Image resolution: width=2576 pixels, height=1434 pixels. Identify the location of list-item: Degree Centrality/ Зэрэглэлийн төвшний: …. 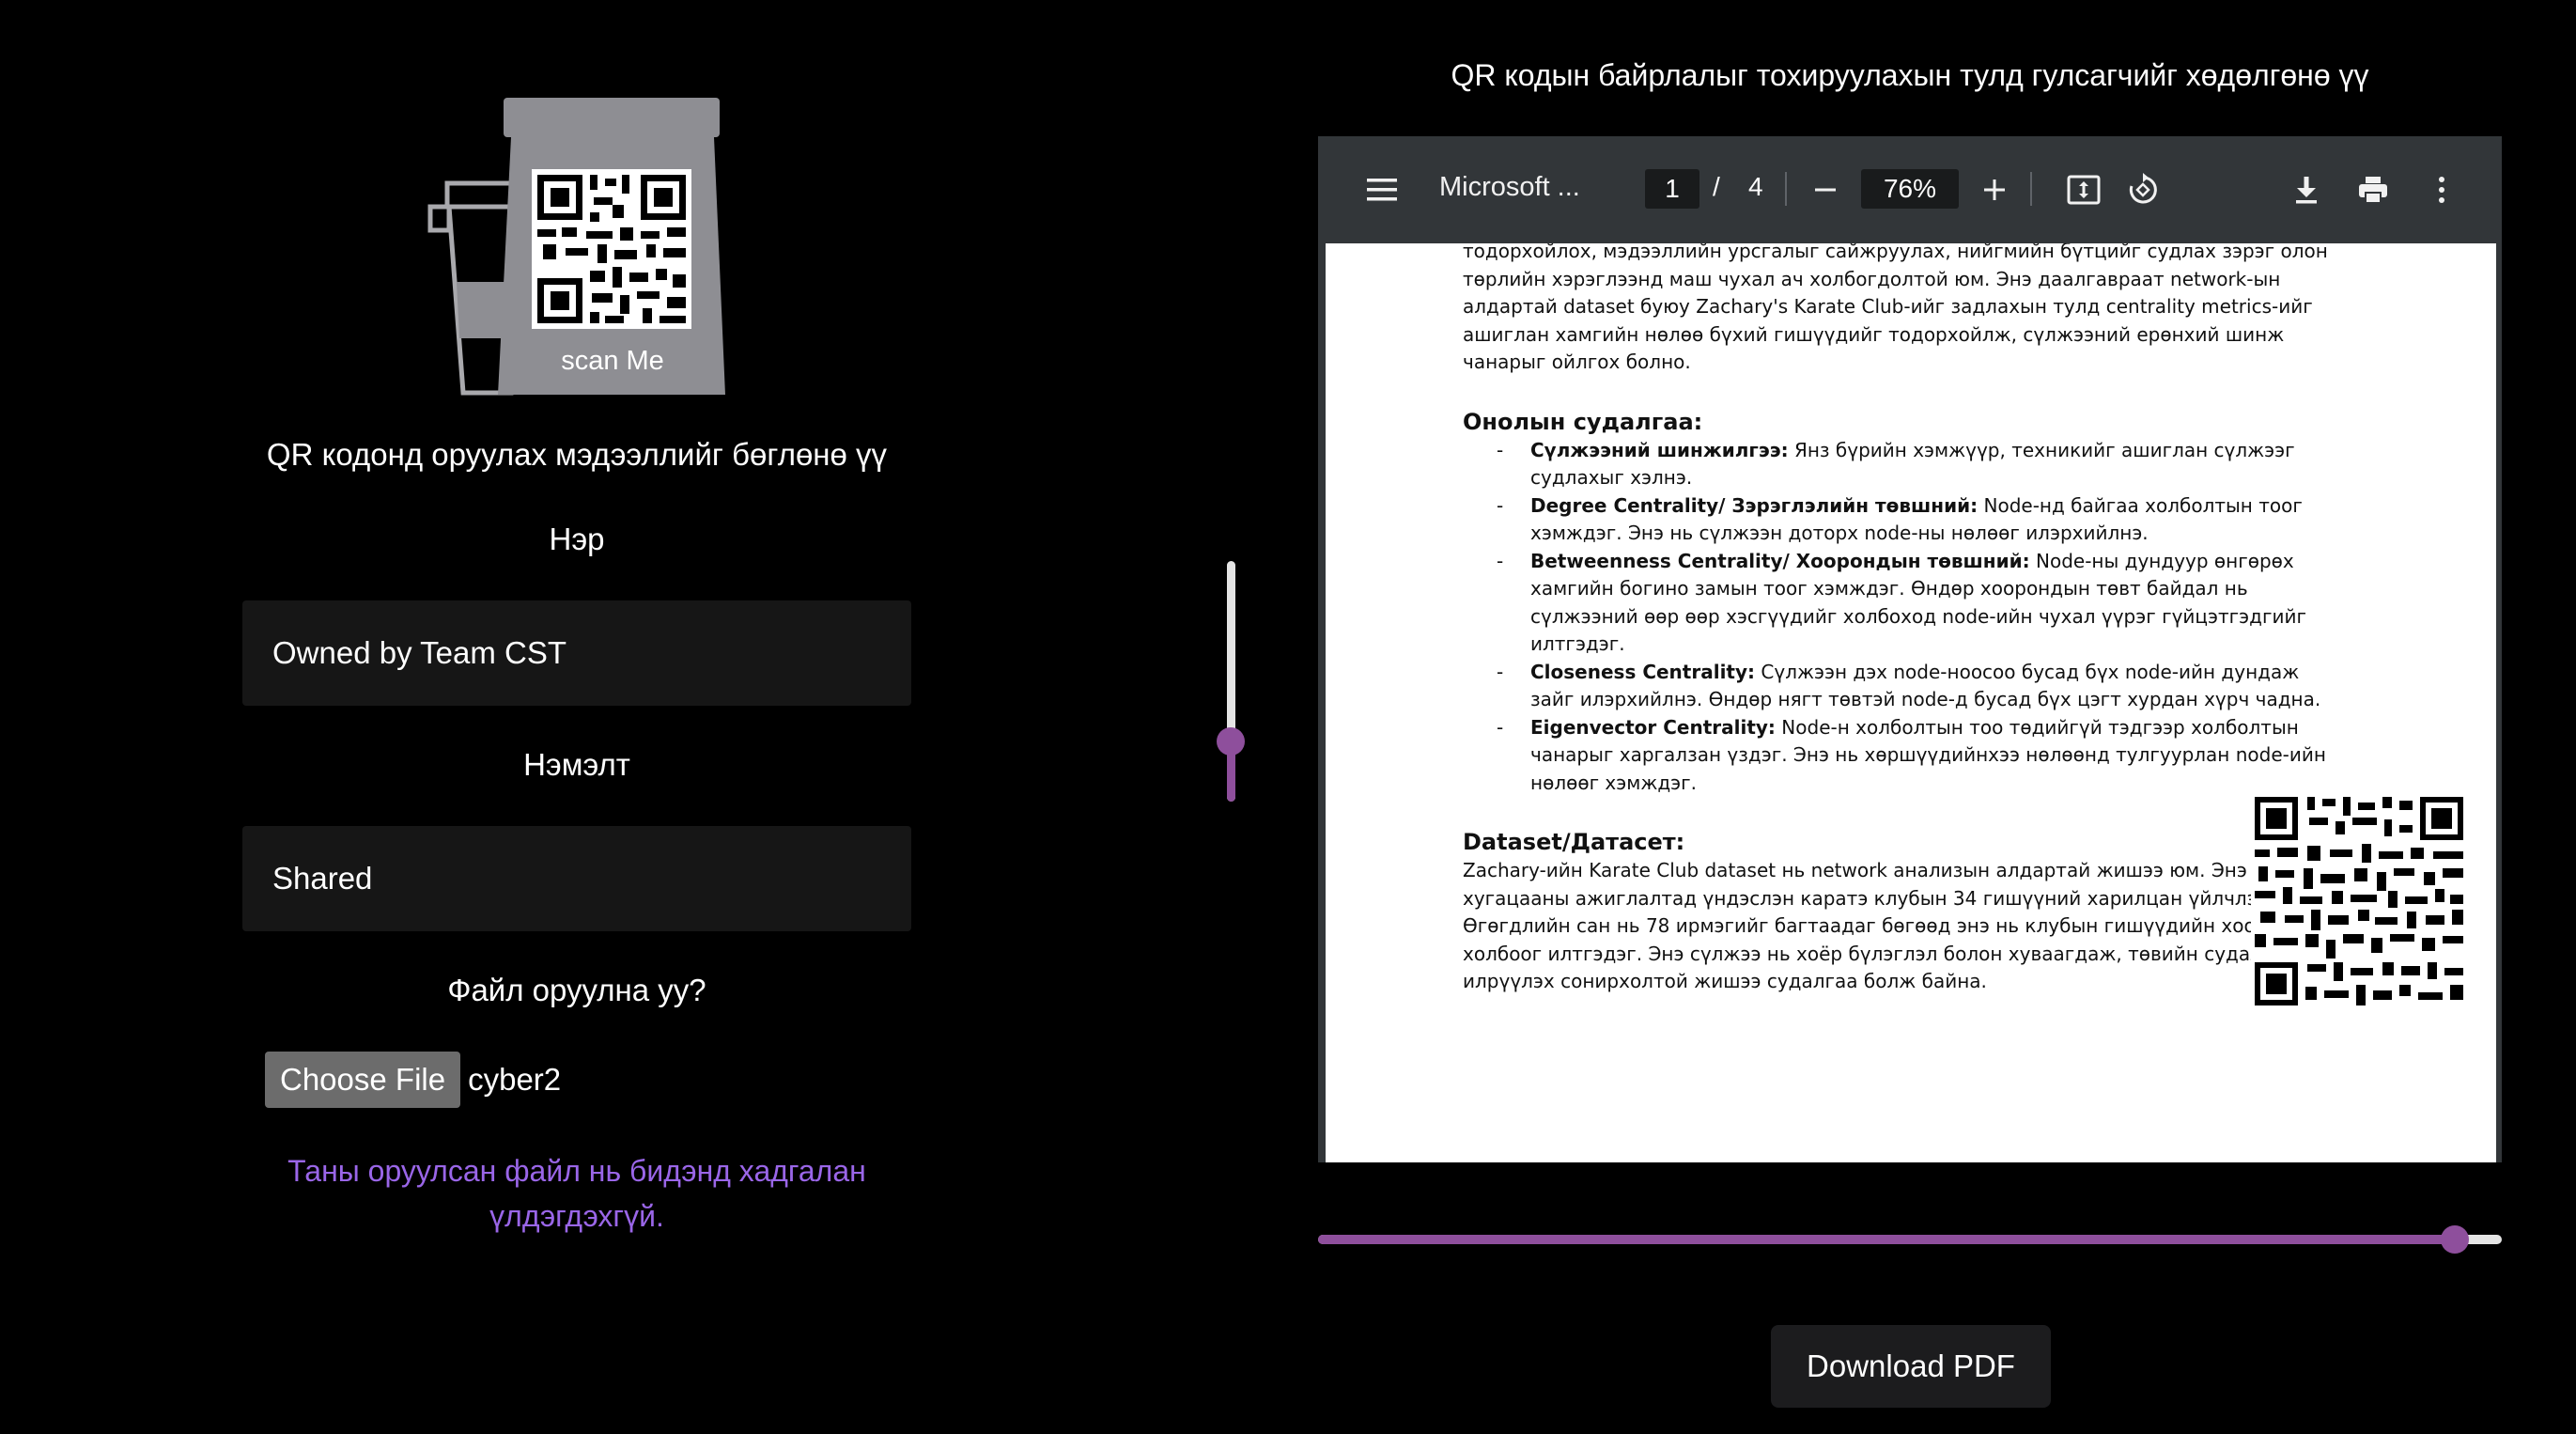
(1904, 520).